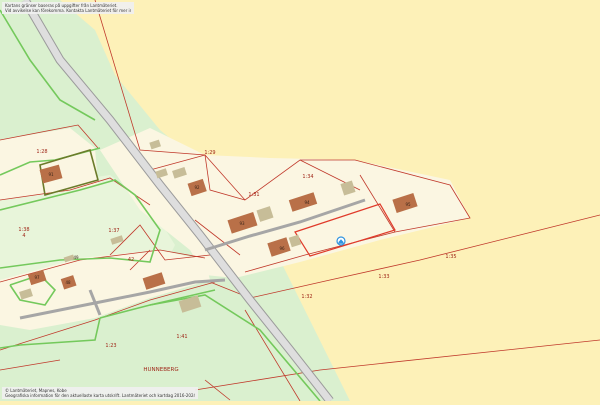  I want to click on parcel-label: 42, so click(131, 260).